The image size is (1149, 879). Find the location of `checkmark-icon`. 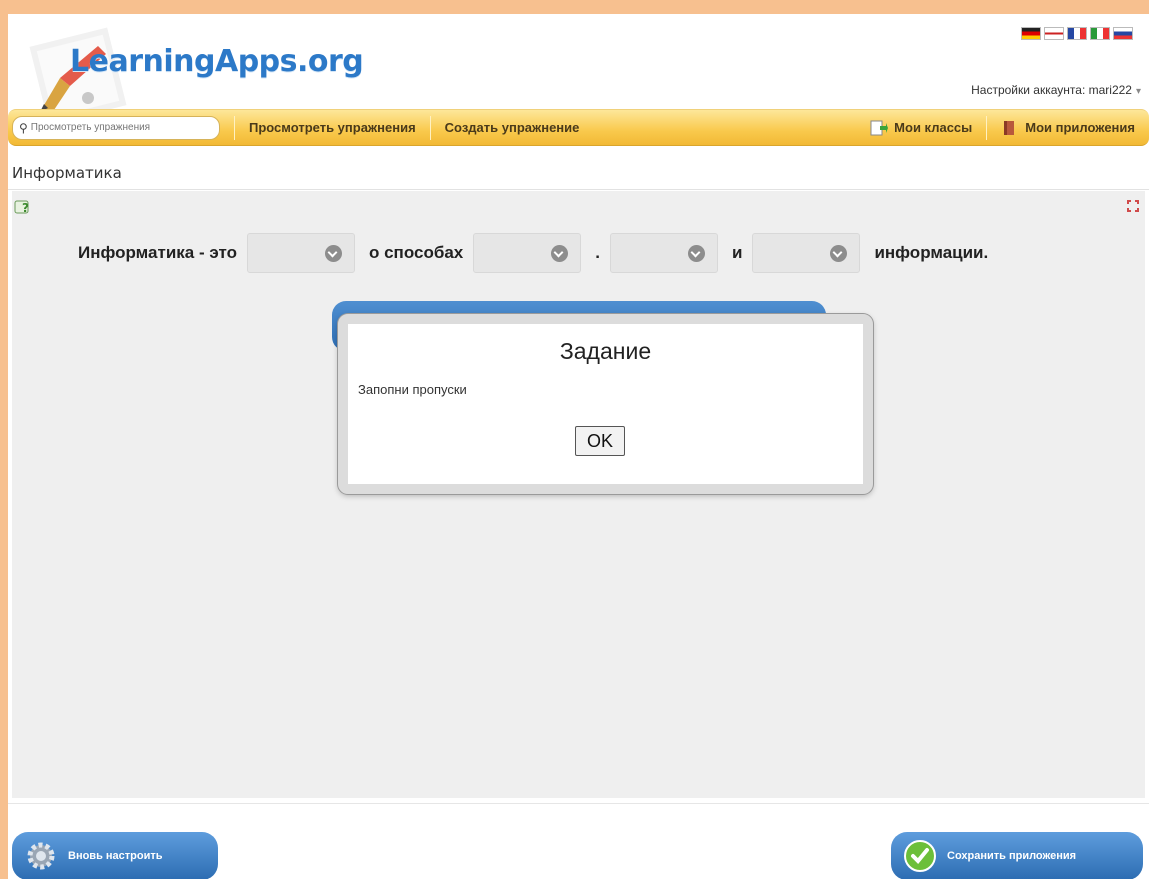

checkmark-icon is located at coordinates (920, 856).